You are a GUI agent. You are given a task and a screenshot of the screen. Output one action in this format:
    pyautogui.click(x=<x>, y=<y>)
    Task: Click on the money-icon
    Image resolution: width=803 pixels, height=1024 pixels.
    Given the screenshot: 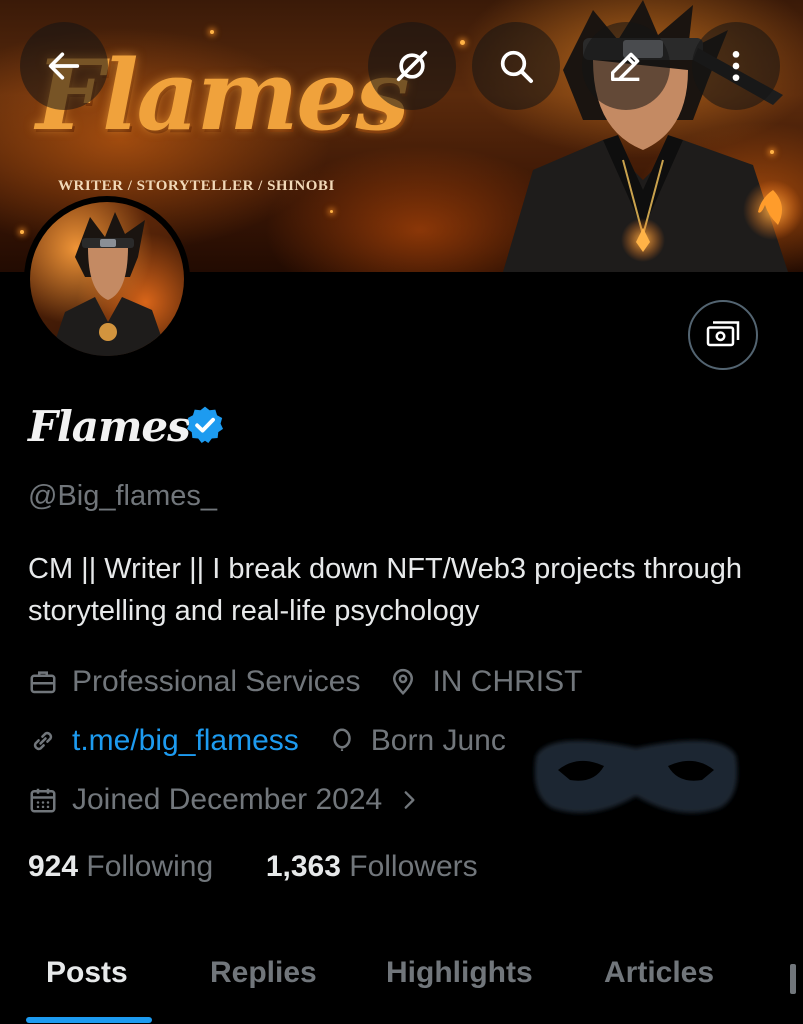 What is the action you would take?
    pyautogui.click(x=723, y=334)
    